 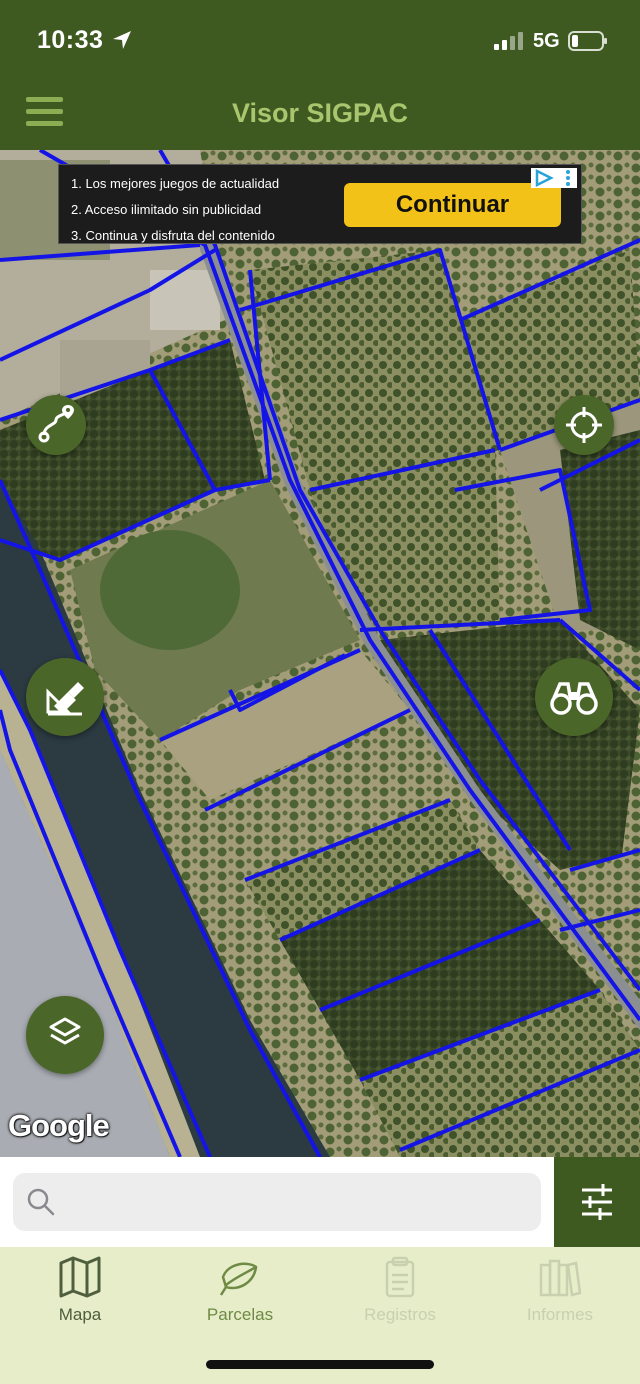 I want to click on layers-button, so click(x=65, y=1035).